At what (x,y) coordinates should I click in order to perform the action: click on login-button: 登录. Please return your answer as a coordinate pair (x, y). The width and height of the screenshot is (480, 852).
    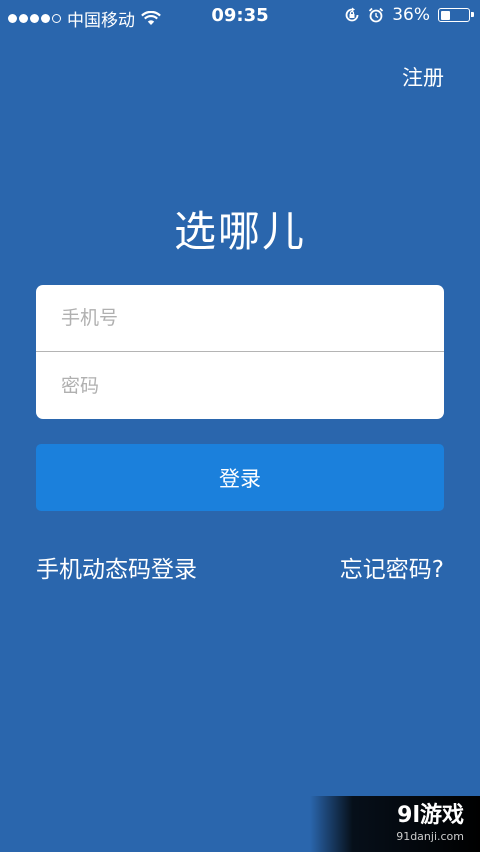
    Looking at the image, I should click on (240, 477).